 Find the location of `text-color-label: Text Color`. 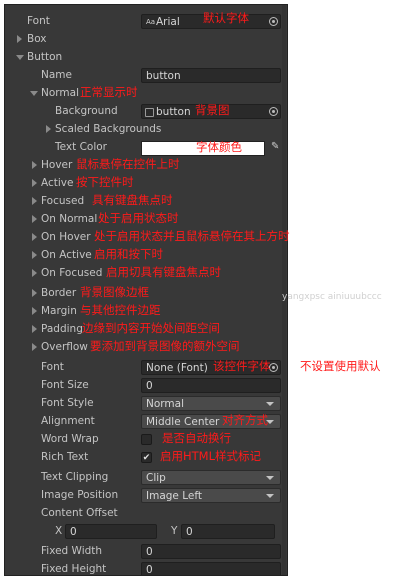

text-color-label: Text Color is located at coordinates (81, 147).